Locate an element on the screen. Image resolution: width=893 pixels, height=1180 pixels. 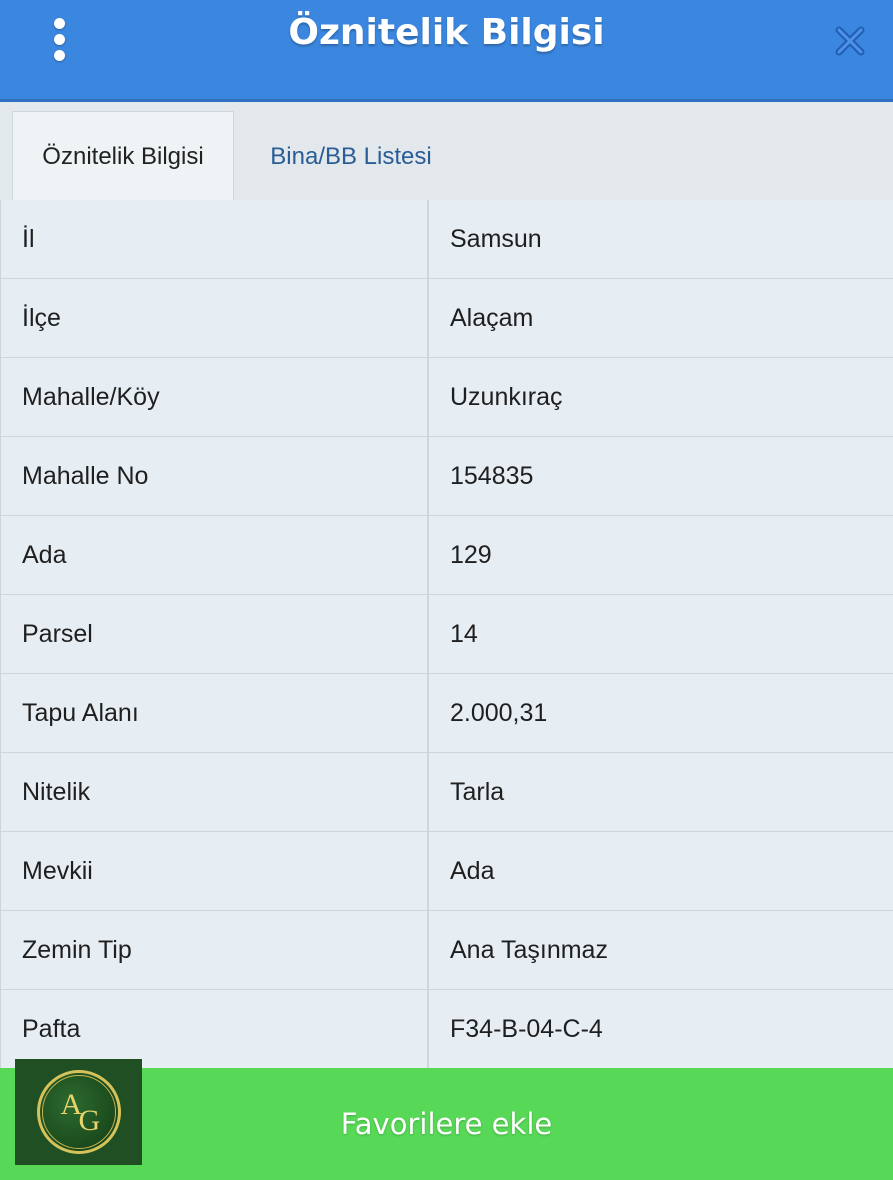
tab-oznitelik-bilgisi: Öznitelik Bilgisi is located at coordinates (123, 156).